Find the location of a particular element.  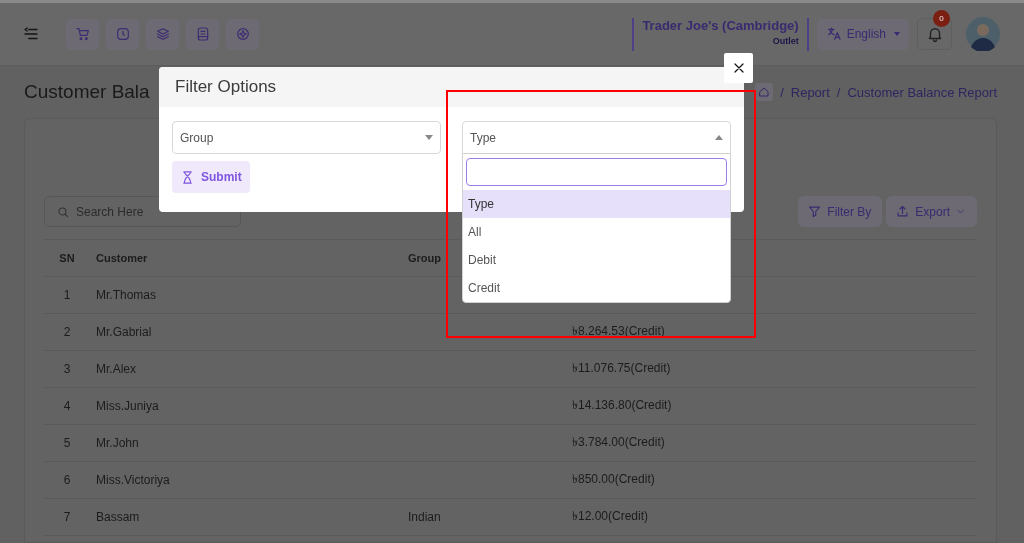

home-link is located at coordinates (764, 92).